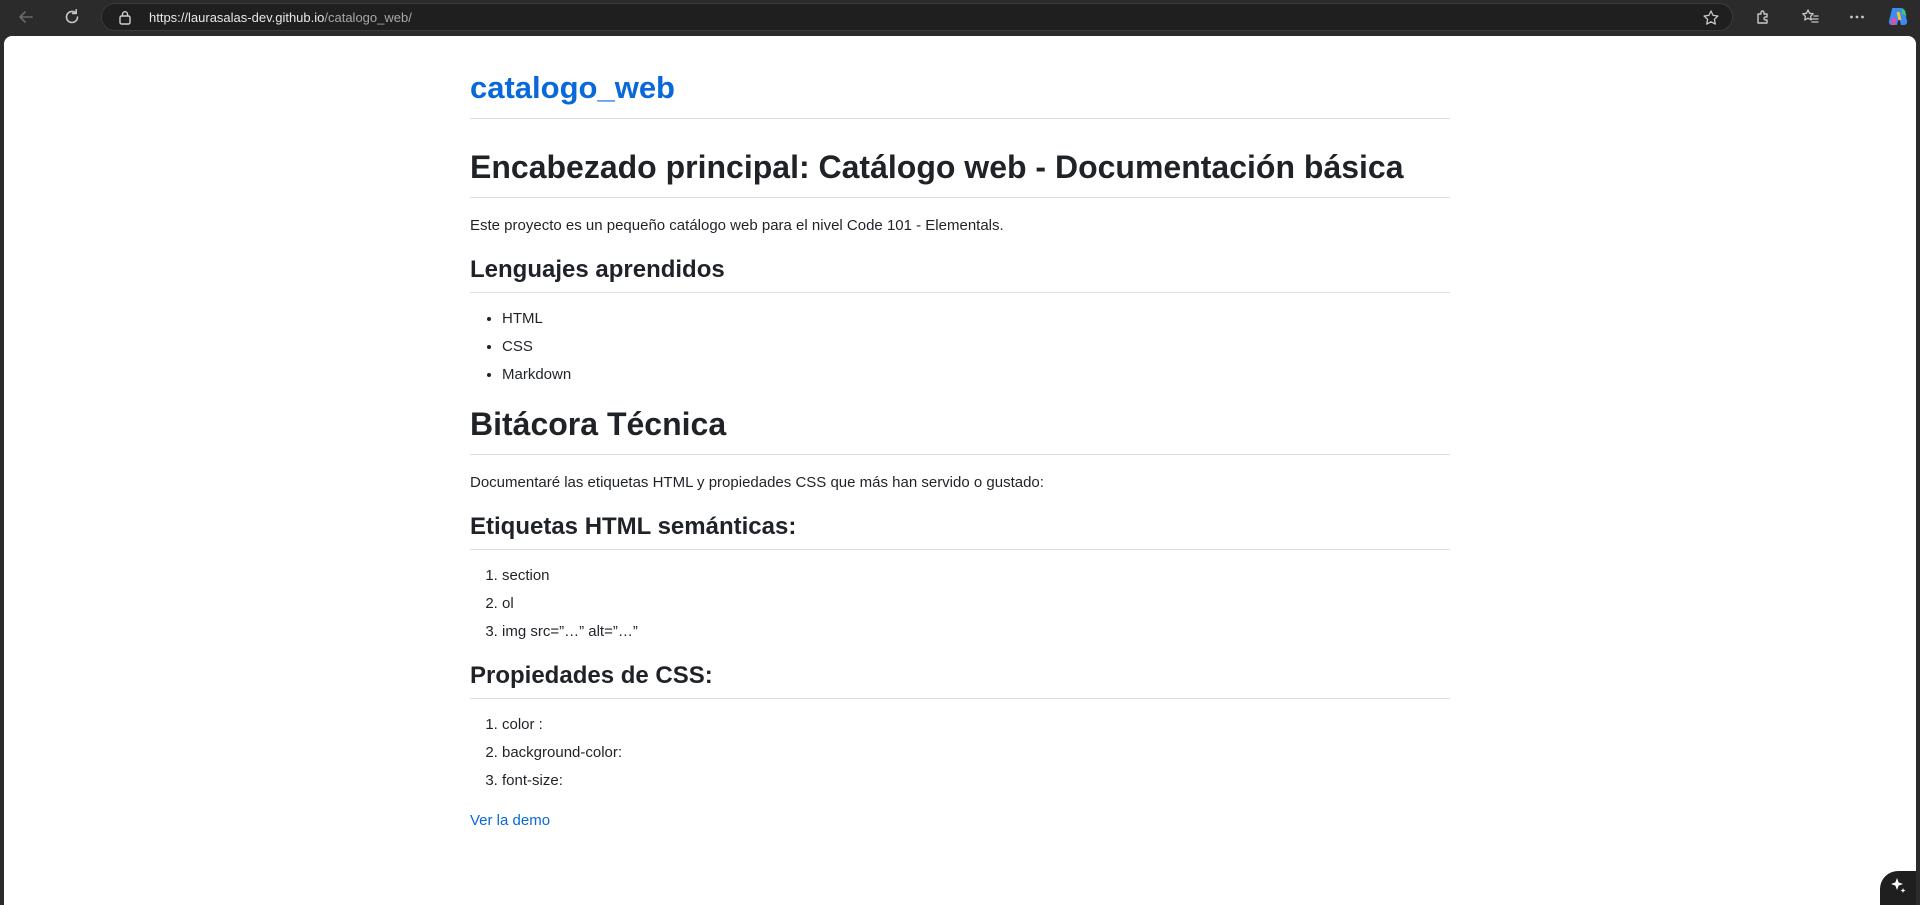 This screenshot has height=905, width=1920. I want to click on url-path: /catalogo_web/, so click(368, 17).